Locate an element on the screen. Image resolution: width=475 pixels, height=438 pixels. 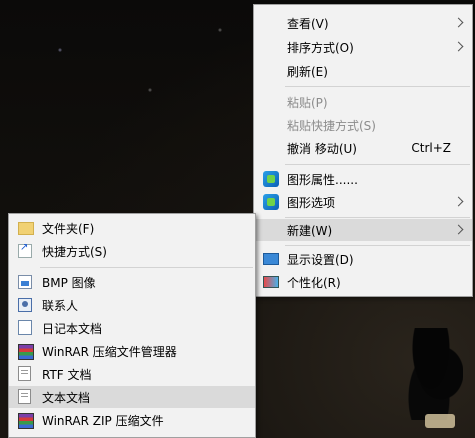
bmp-image-icon is located at coordinates (25, 282).